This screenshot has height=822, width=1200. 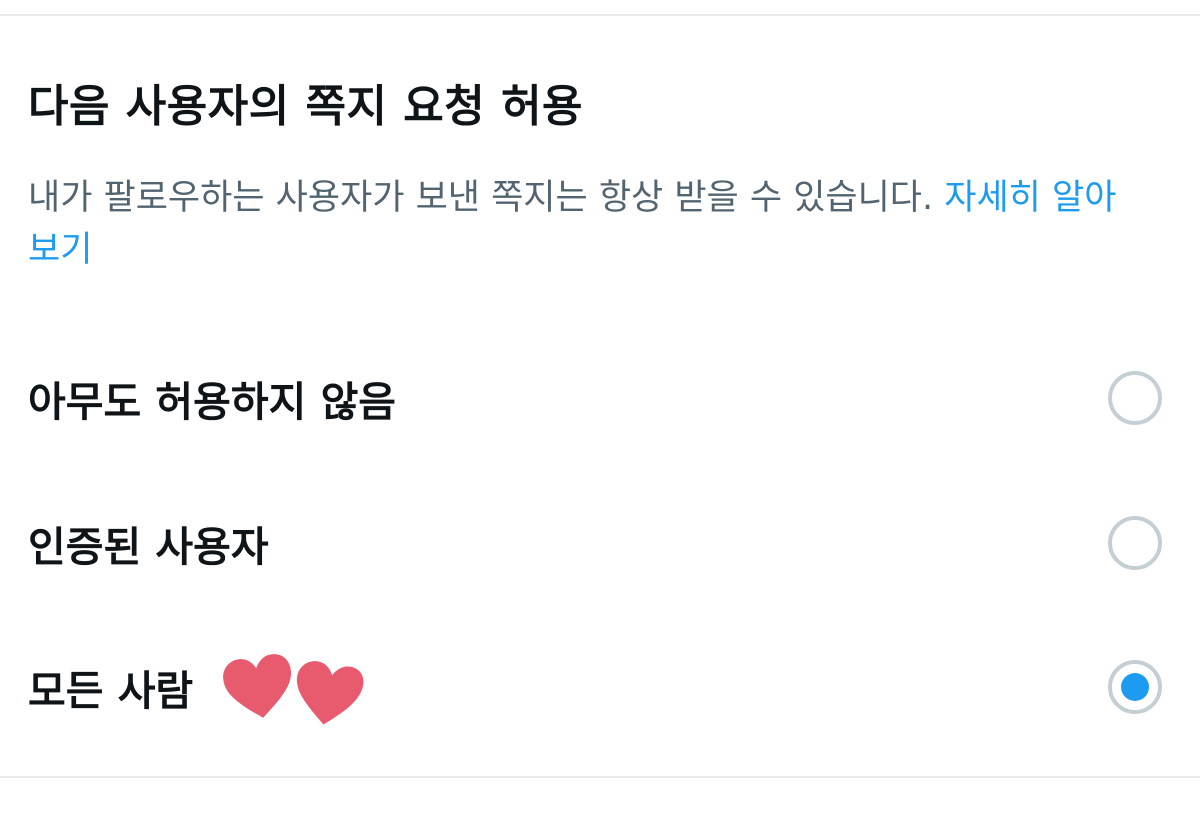 What do you see at coordinates (1135, 687) in the screenshot?
I see `radio-button-everyone` at bounding box center [1135, 687].